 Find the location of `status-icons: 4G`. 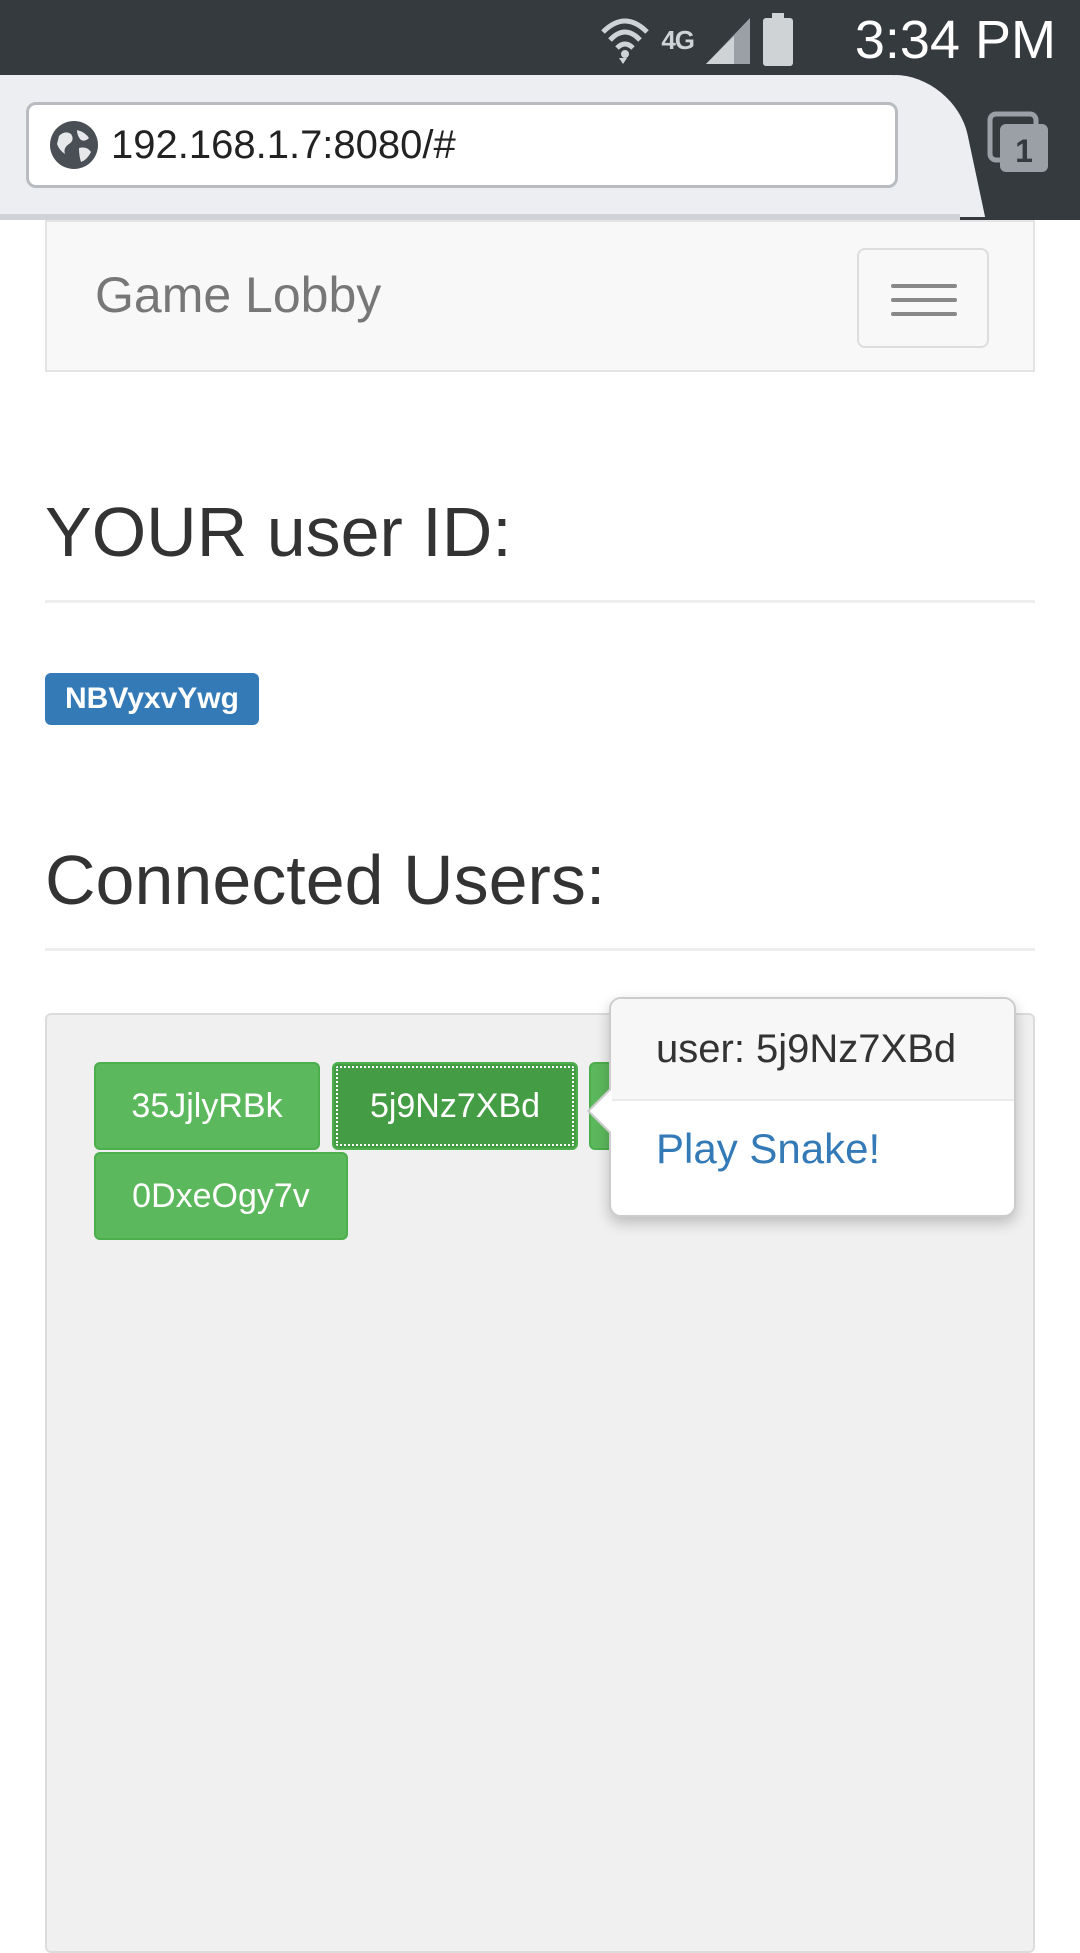

status-icons: 4G is located at coordinates (696, 40).